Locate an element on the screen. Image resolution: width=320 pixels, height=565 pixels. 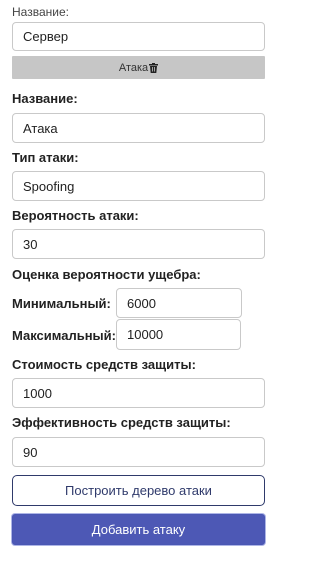
min-damage-label: Минимальный: is located at coordinates (61, 303).